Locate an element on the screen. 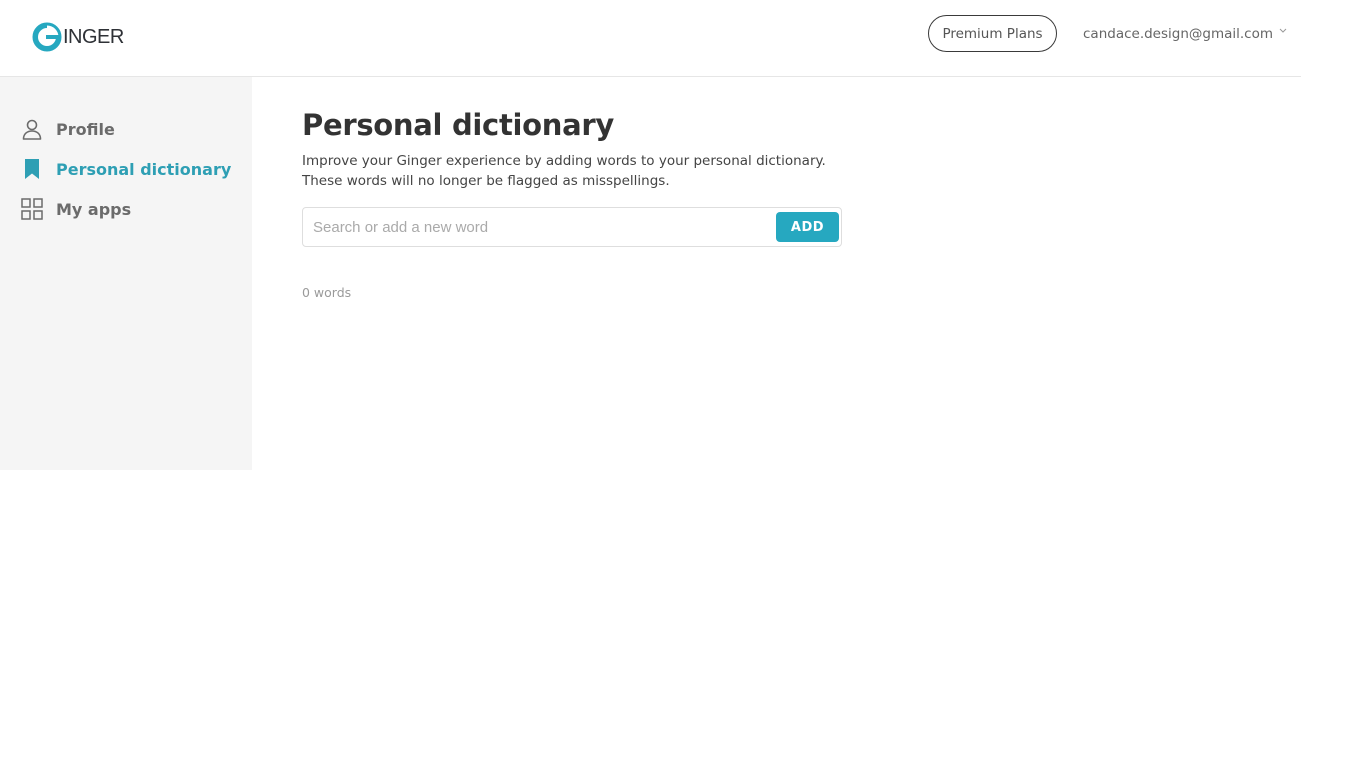 The image size is (1366, 768). ginger-logo: INGER is located at coordinates (78, 37).